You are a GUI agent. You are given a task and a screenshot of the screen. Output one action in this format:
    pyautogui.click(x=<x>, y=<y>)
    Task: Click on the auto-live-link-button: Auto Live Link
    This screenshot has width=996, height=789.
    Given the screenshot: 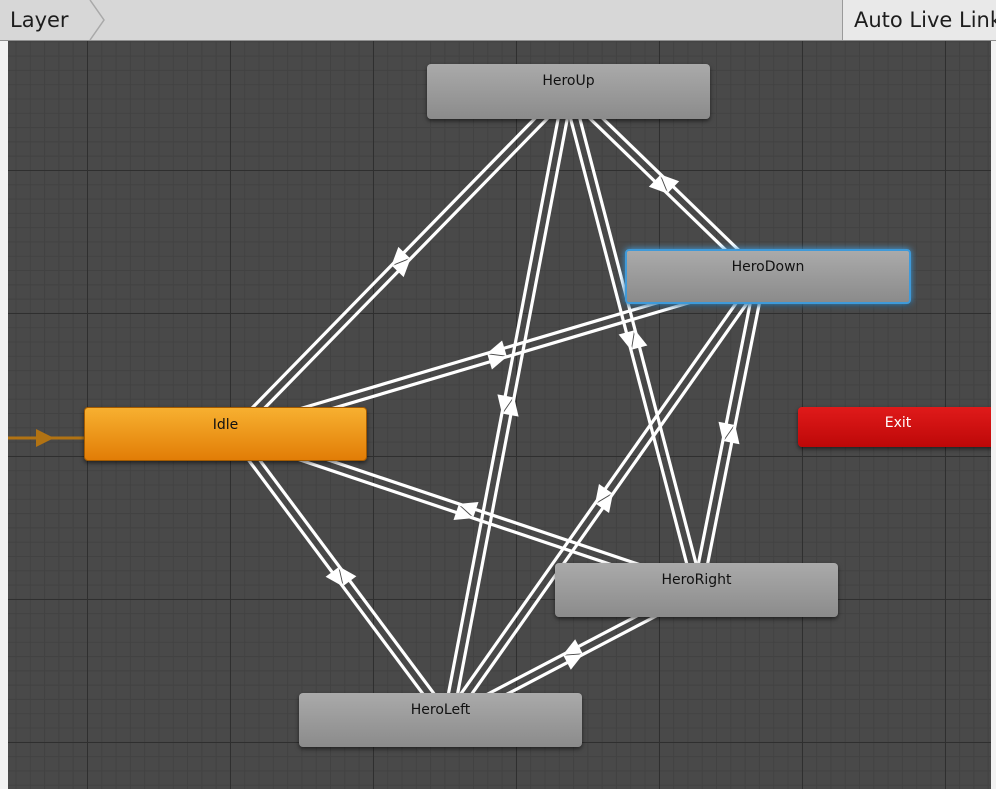 What is the action you would take?
    pyautogui.click(x=919, y=20)
    